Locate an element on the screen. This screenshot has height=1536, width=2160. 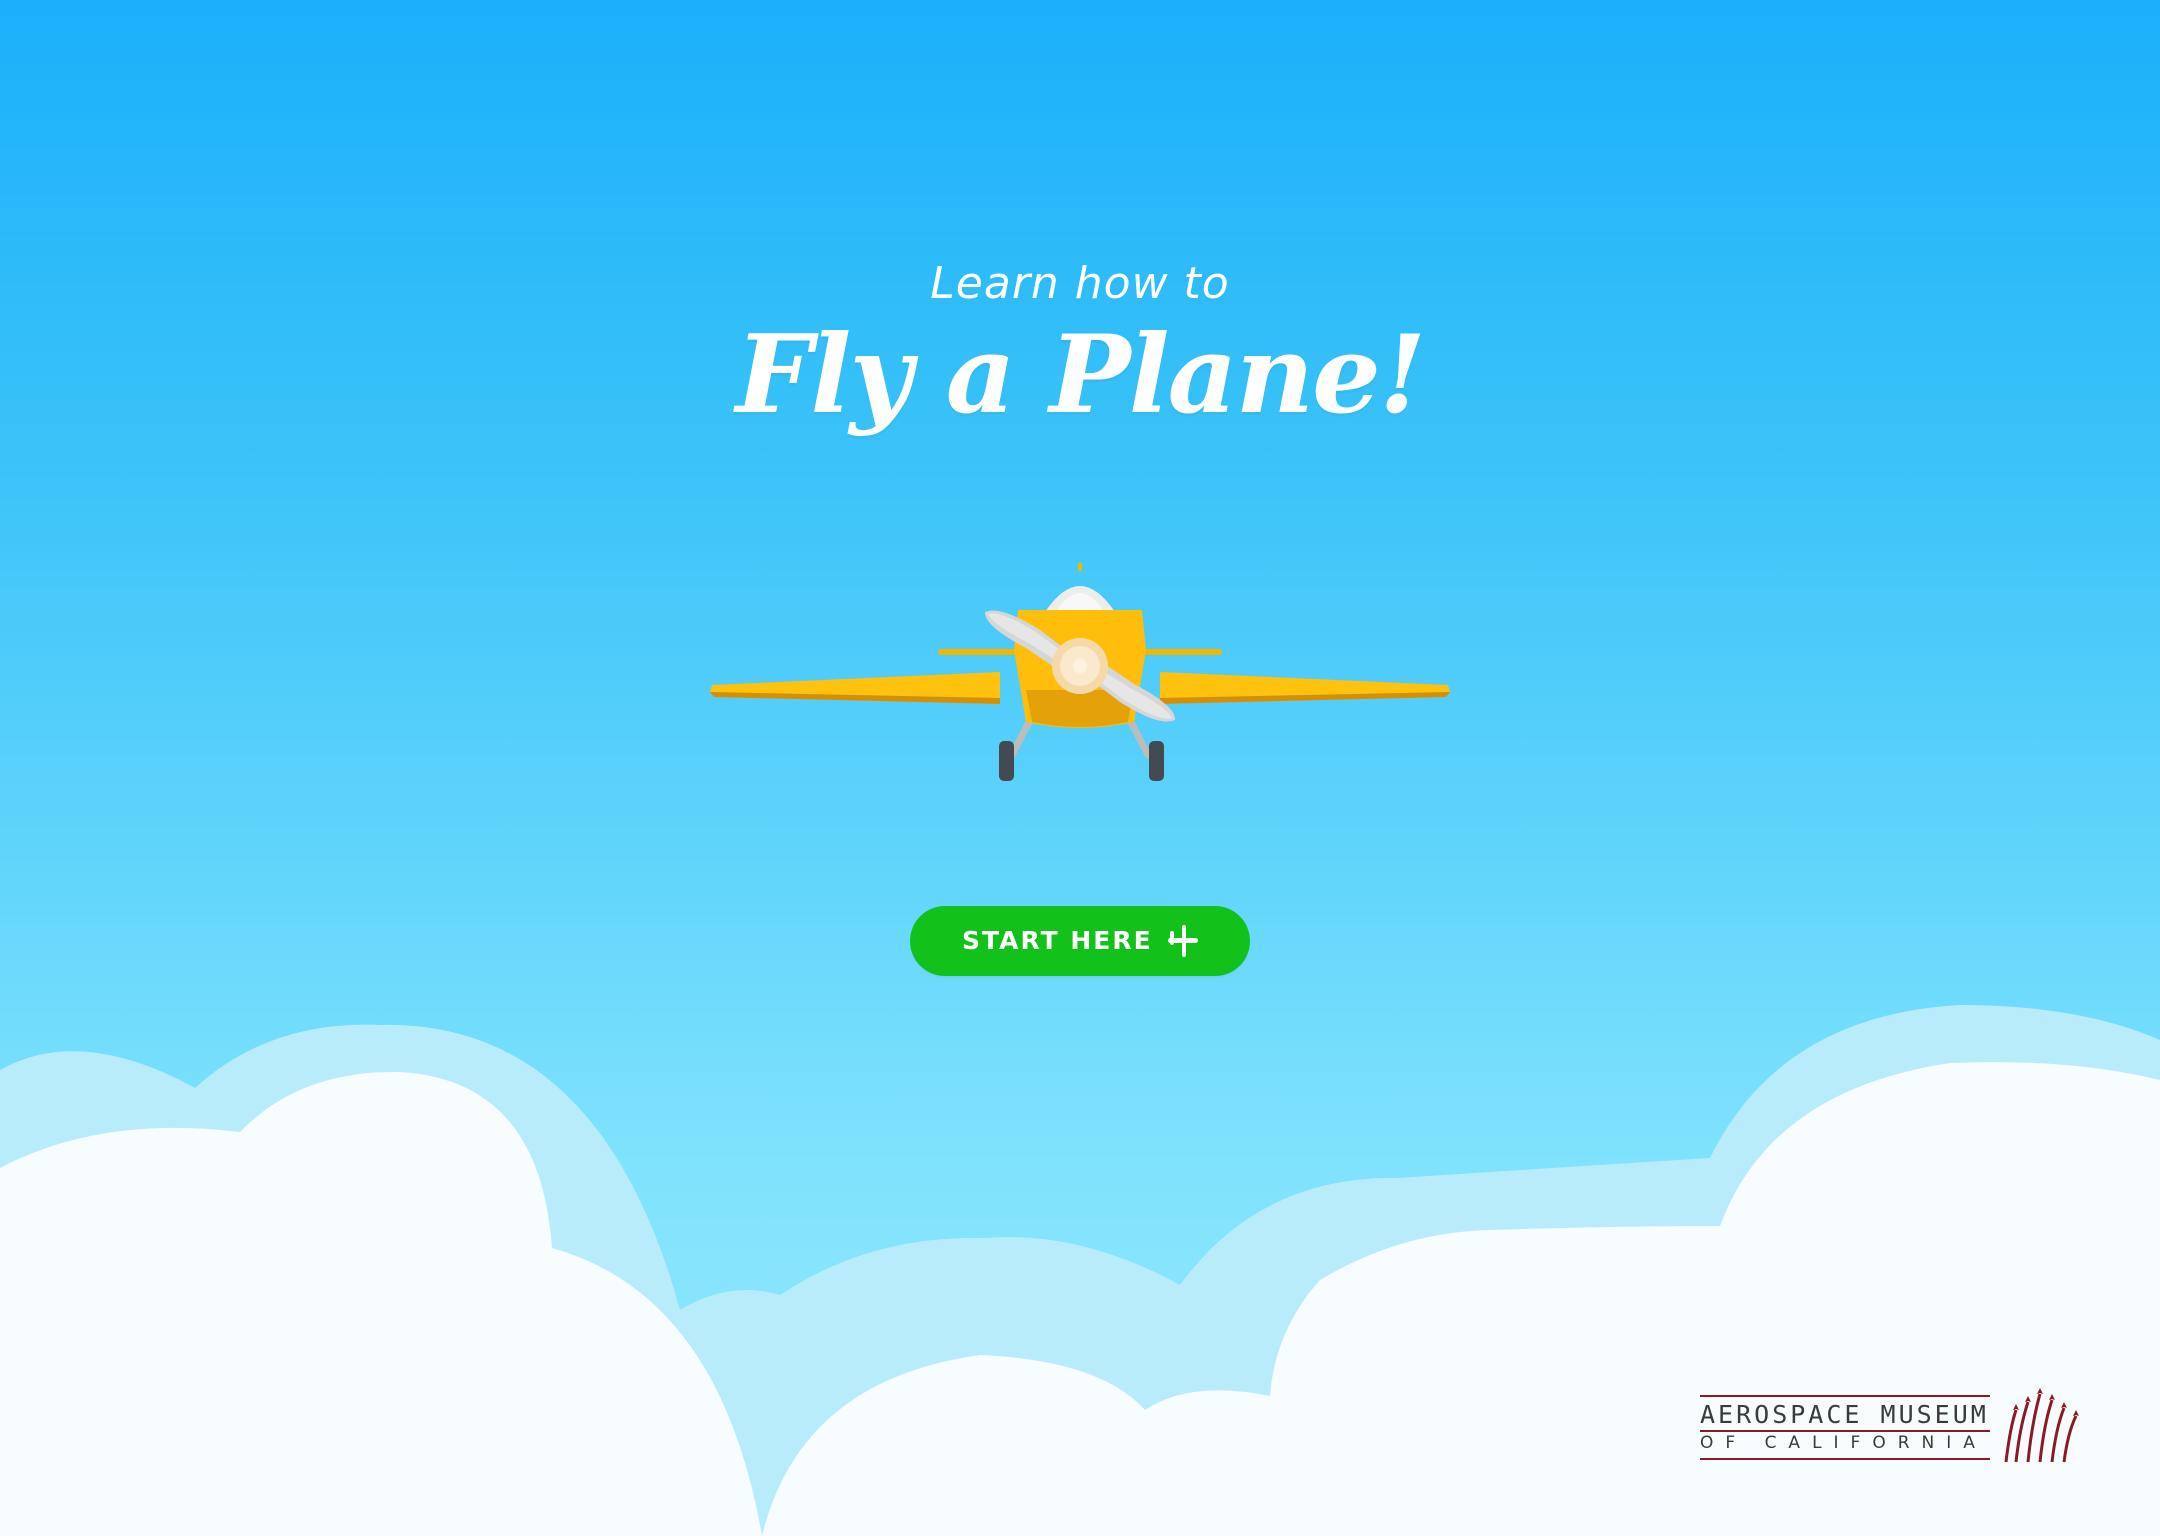
museum-logo: AEROSPACE MUSEUM OF CALIFORNIA is located at coordinates (1894, 1428).